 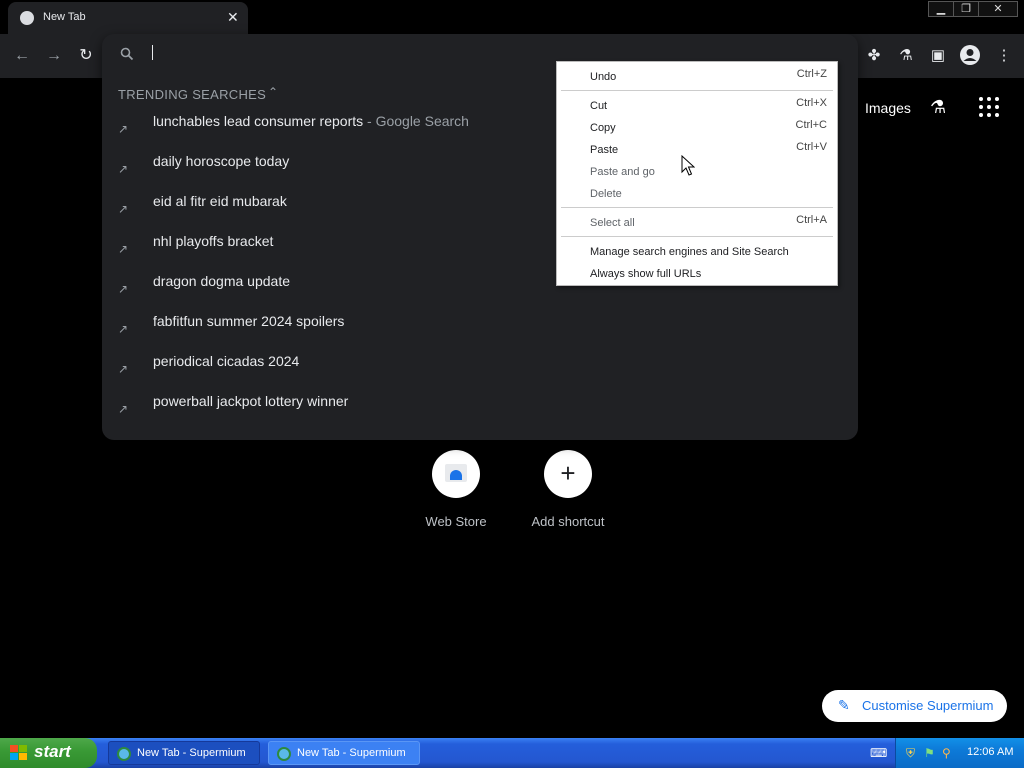 What do you see at coordinates (52, 751) in the screenshot?
I see `start-label: start` at bounding box center [52, 751].